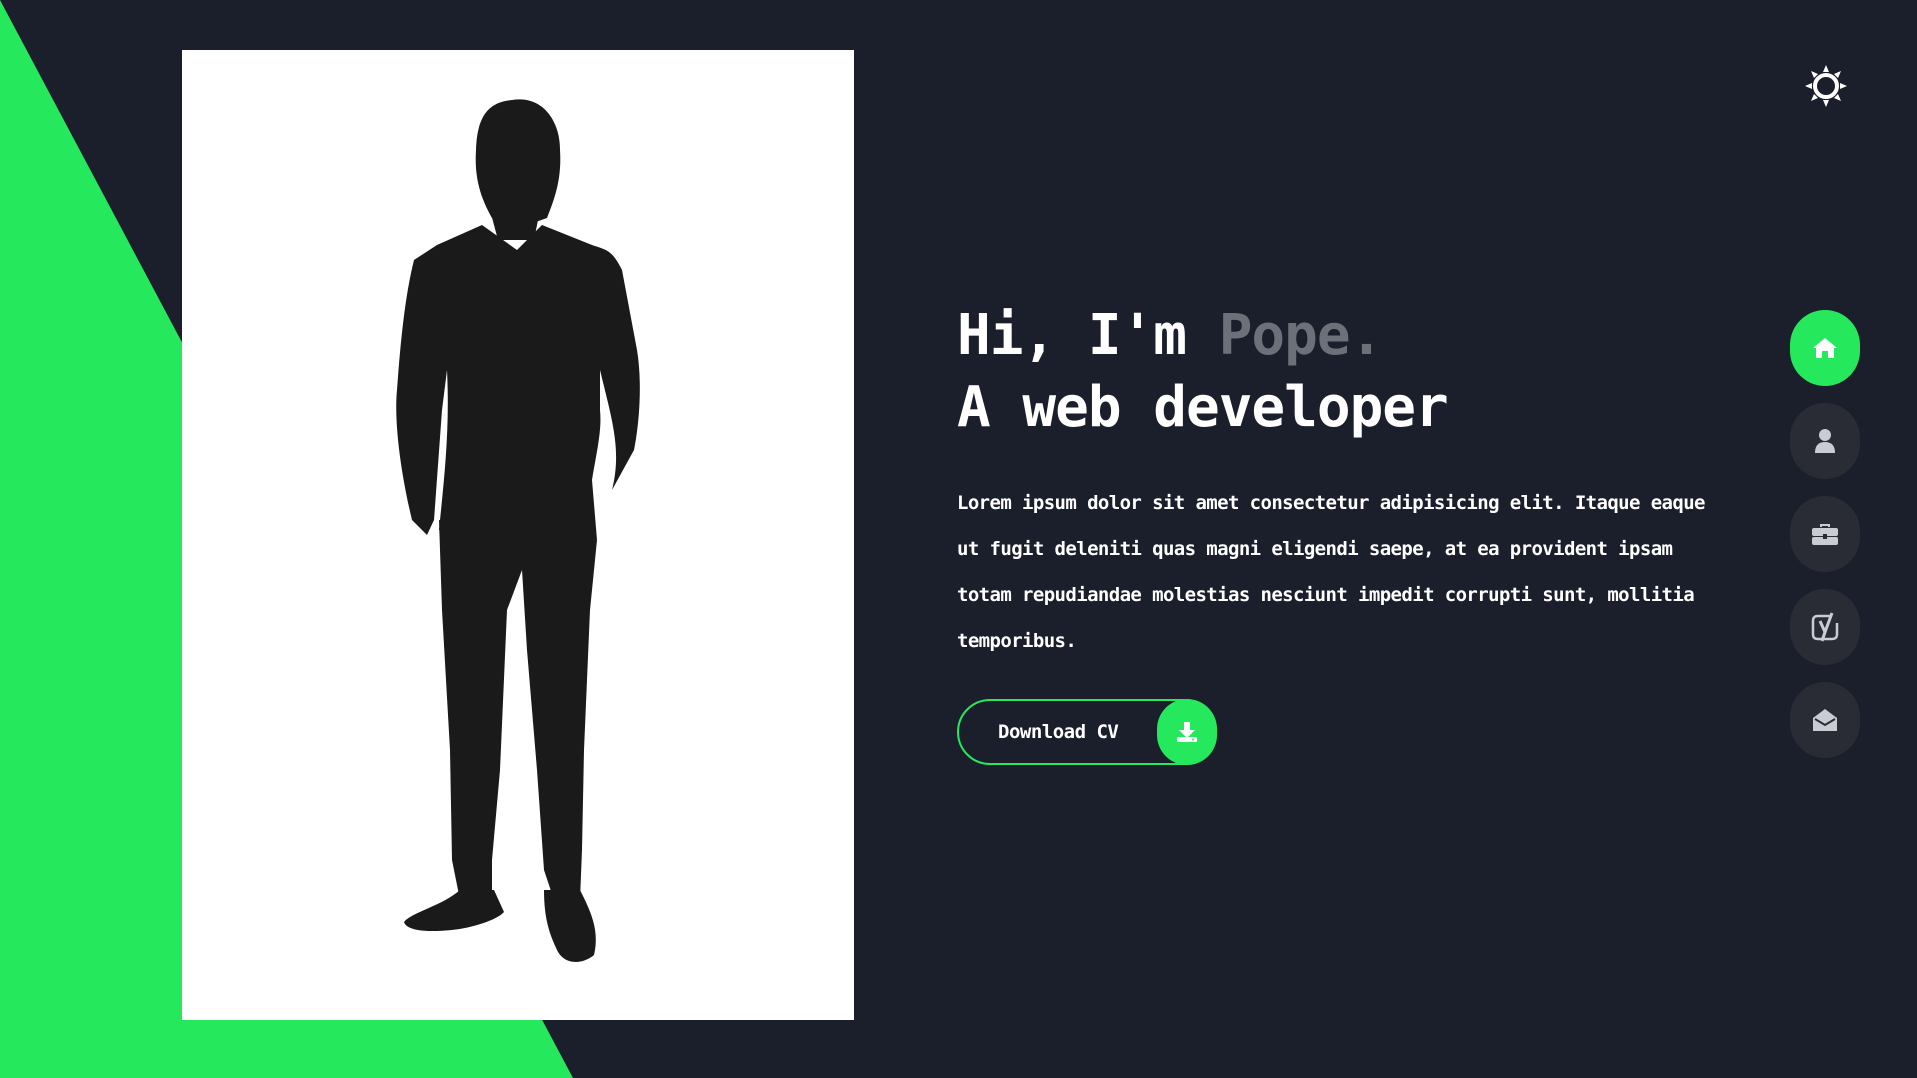 The width and height of the screenshot is (1917, 1078). Describe the element at coordinates (1058, 732) in the screenshot. I see `download-cv-label: Download CV` at that location.